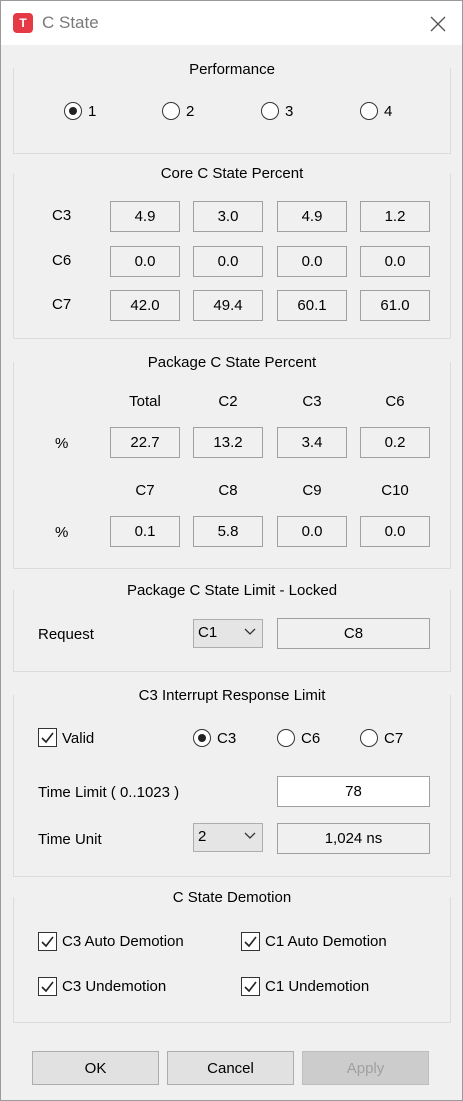 This screenshot has height=1101, width=463. Describe the element at coordinates (190, 111) in the screenshot. I see `performance-label-2: 2` at that location.